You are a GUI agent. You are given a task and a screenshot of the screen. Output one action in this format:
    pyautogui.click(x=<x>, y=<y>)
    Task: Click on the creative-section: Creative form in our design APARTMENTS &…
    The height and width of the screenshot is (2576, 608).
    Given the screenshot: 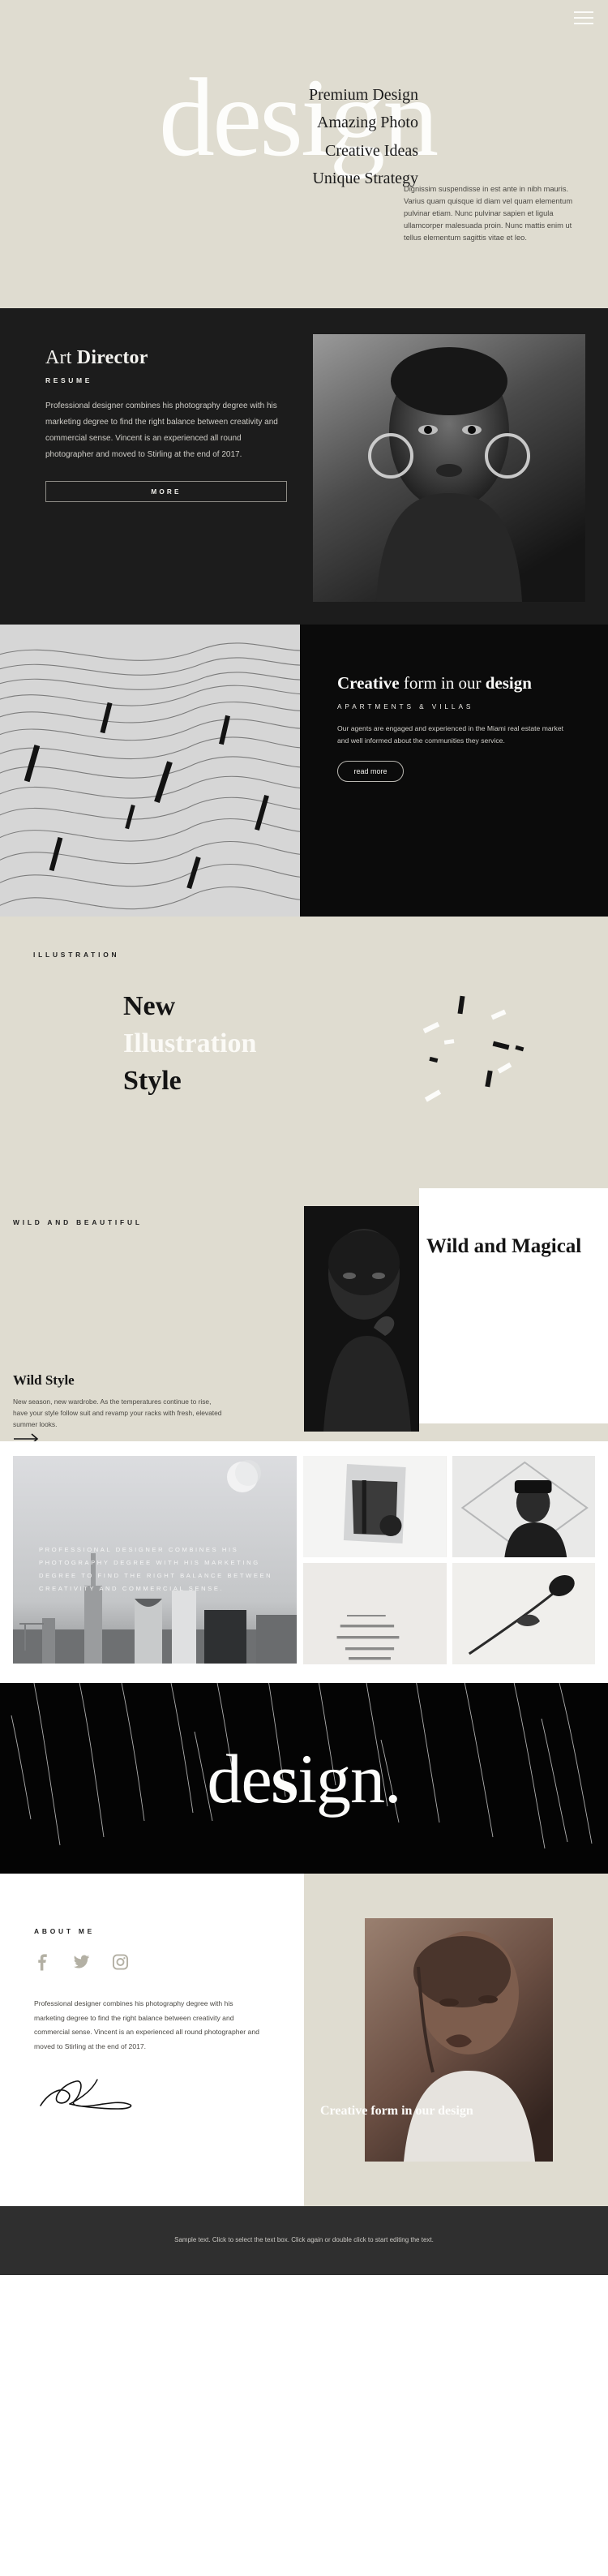 What is the action you would take?
    pyautogui.click(x=304, y=771)
    